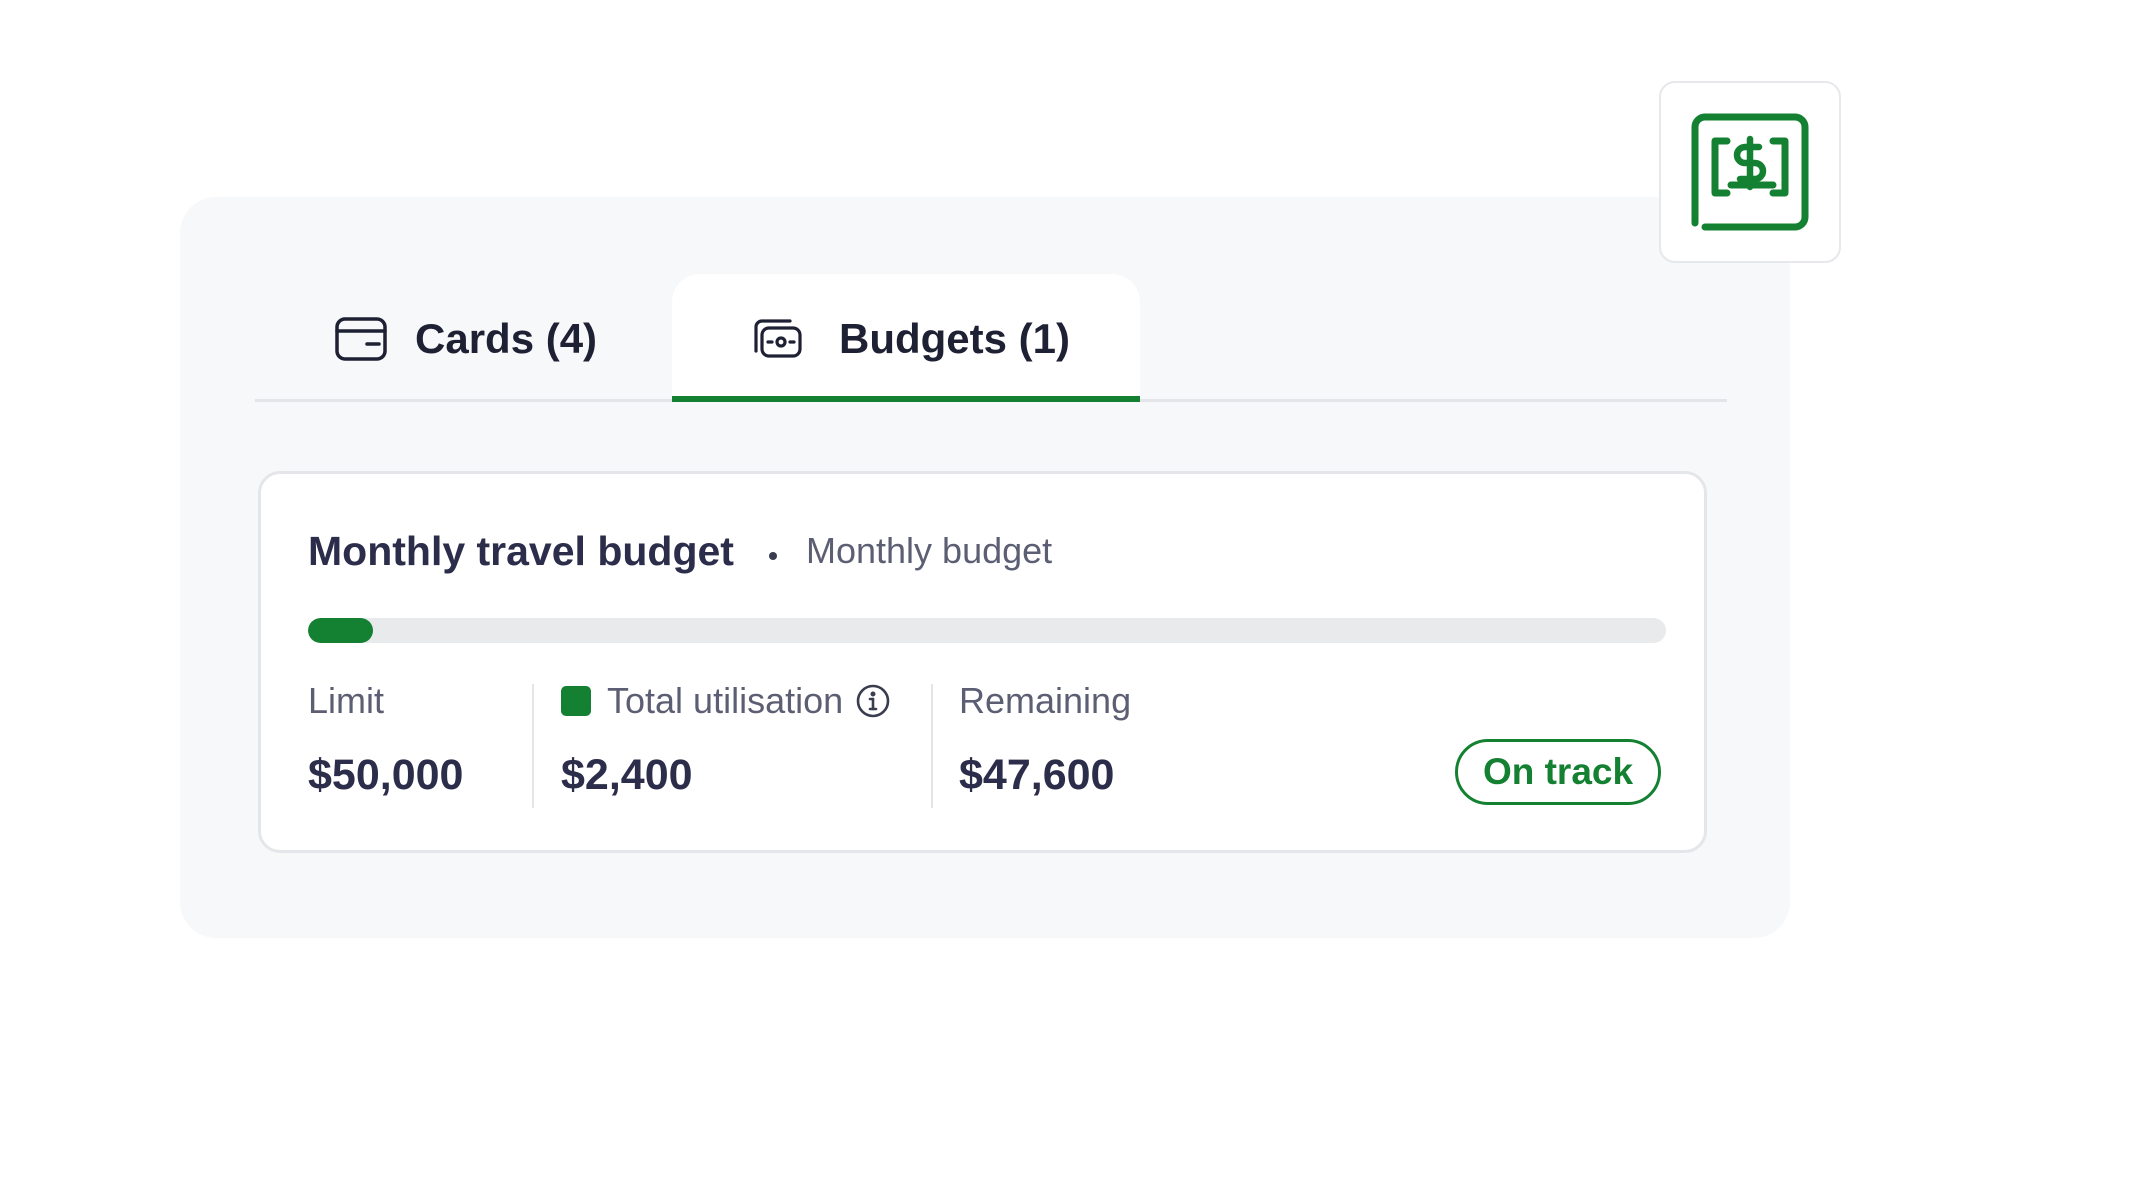 The width and height of the screenshot is (2136, 1182). What do you see at coordinates (346, 700) in the screenshot?
I see `limit-label: Limit` at bounding box center [346, 700].